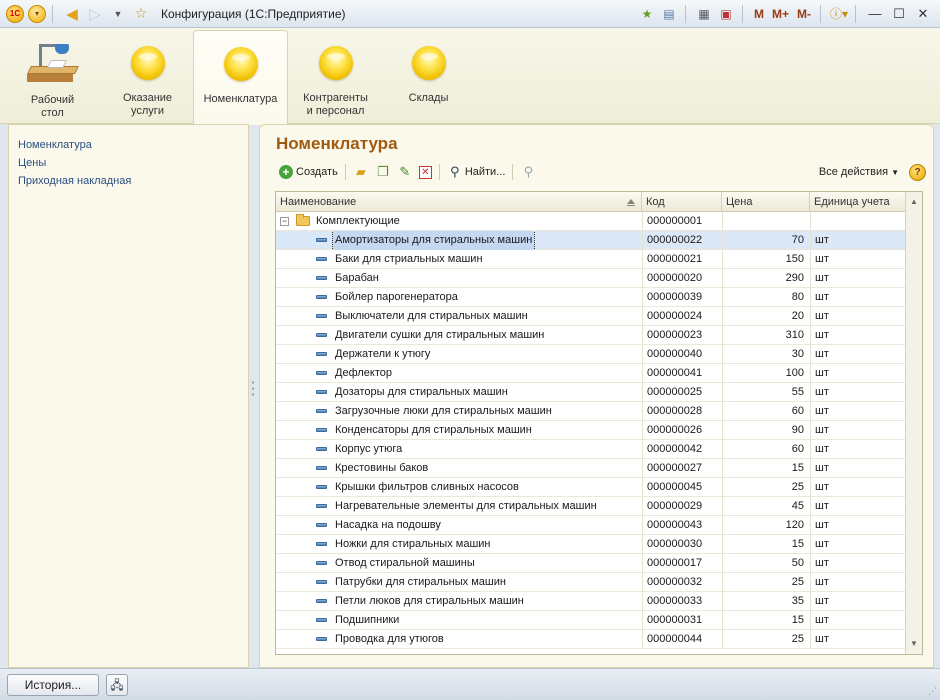 The image size is (940, 700). I want to click on scroll-down-icon: ▼, so click(914, 644).